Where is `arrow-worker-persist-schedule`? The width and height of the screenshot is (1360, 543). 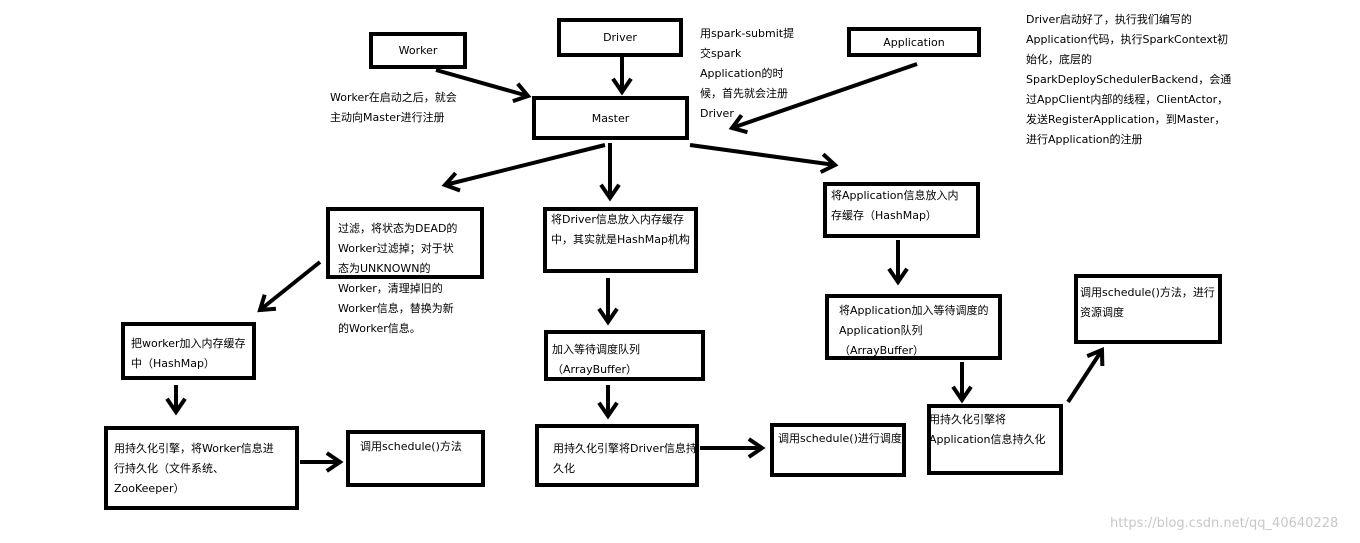
arrow-worker-persist-schedule is located at coordinates (322, 462).